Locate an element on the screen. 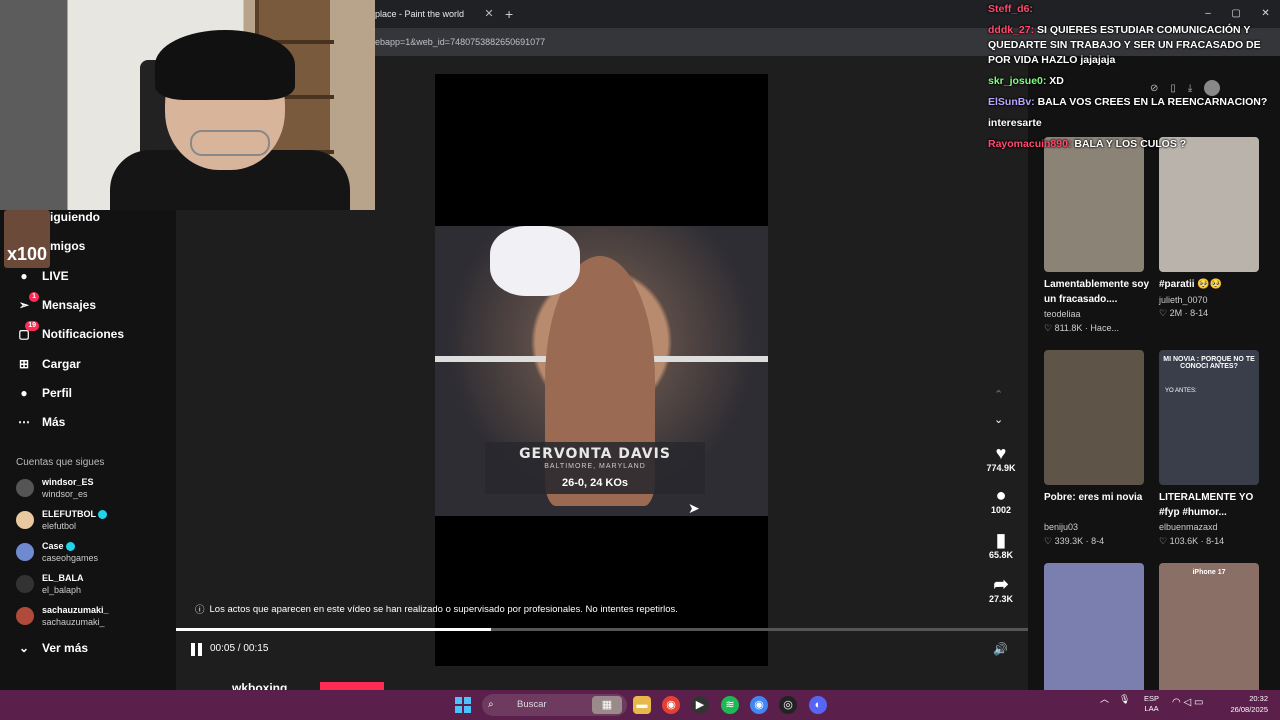  pause-button is located at coordinates (197, 649).